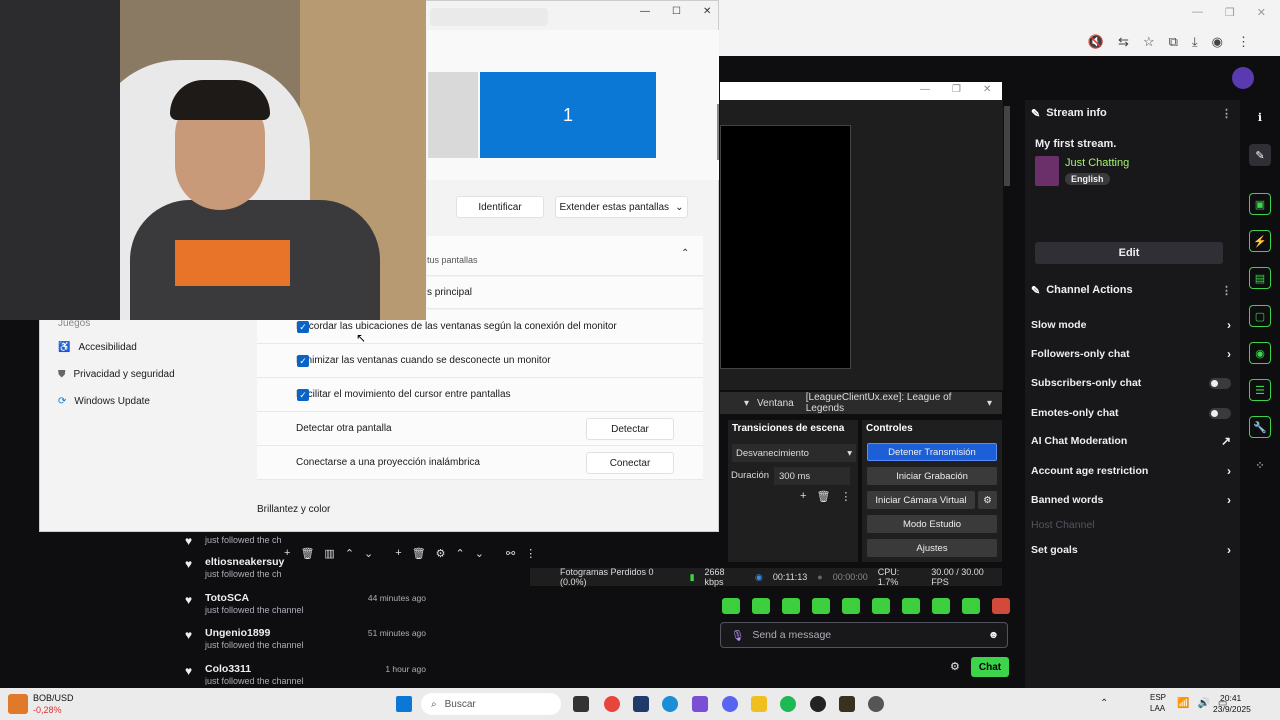 The height and width of the screenshot is (720, 1280). Describe the element at coordinates (1131, 500) in the screenshot. I see `action-banned-words: Banned words ›` at that location.